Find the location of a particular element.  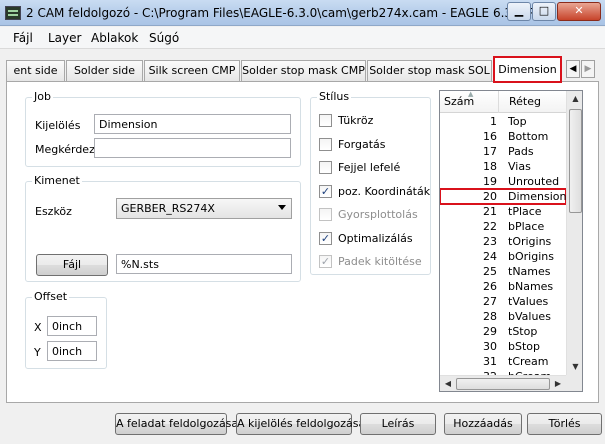

device-select-value: GERBER_RS274X is located at coordinates (168, 208).